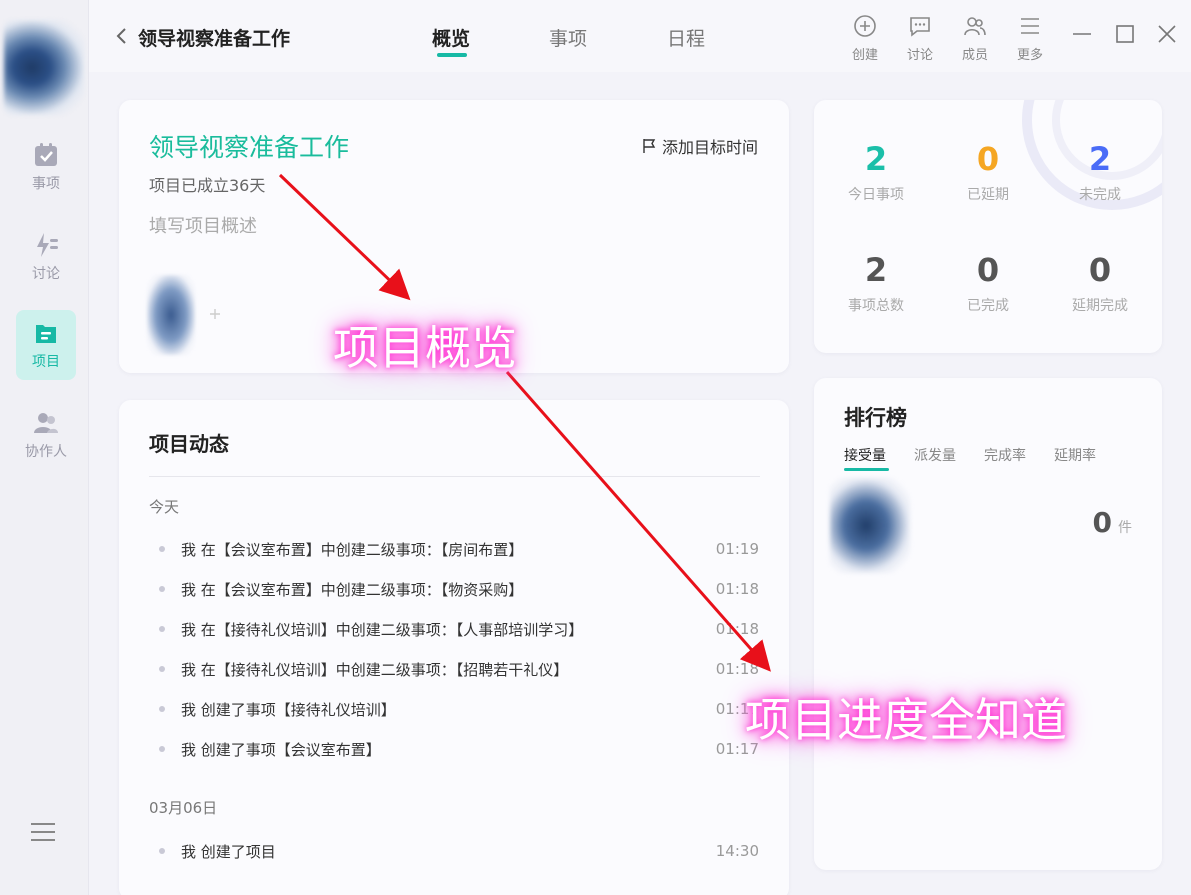 The image size is (1191, 895). What do you see at coordinates (352, 589) in the screenshot?
I see `activity-text: 我 在【会议室布置】中创建二级事项：【物资采购】` at bounding box center [352, 589].